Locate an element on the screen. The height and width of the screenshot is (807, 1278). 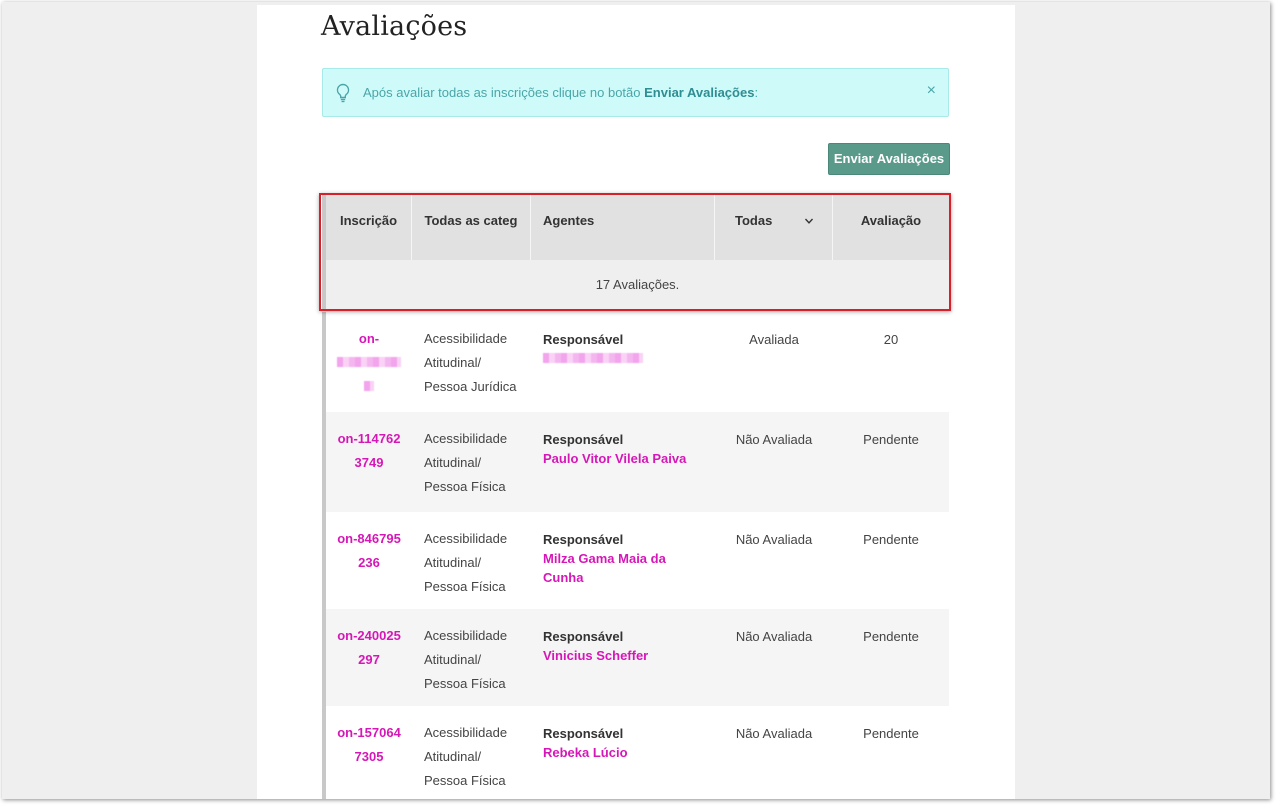
agent-cell: Responsável Paulo Vitor Vilela Paiva is located at coordinates (623, 449).